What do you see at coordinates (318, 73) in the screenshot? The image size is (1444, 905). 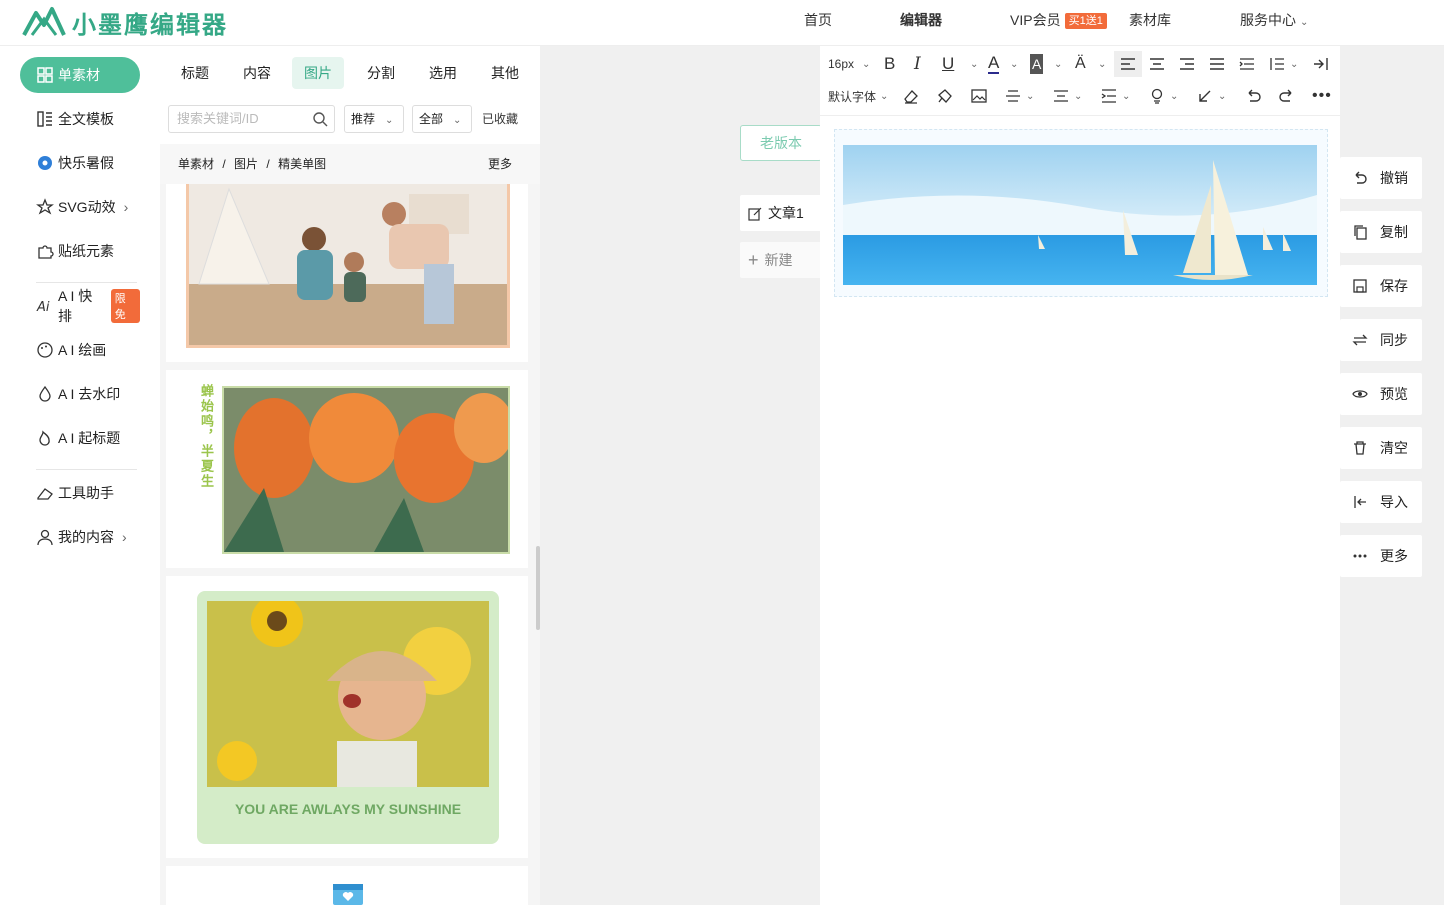 I see `tab-image: 图片` at bounding box center [318, 73].